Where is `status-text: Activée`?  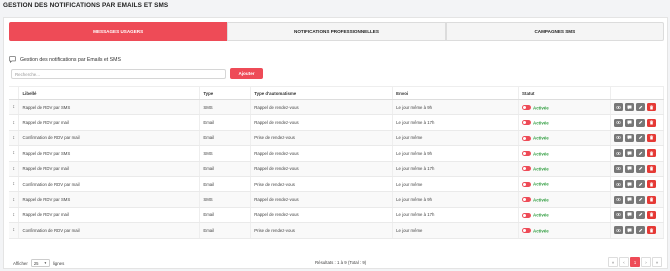
status-text: Activée is located at coordinates (541, 200).